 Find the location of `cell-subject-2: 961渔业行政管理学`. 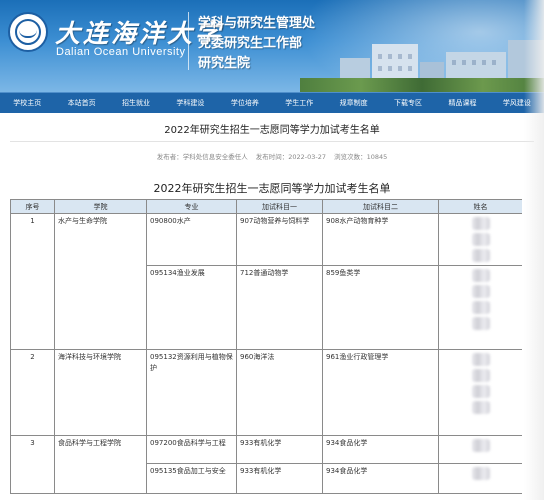

cell-subject-2: 961渔业行政管理学 is located at coordinates (380, 392).